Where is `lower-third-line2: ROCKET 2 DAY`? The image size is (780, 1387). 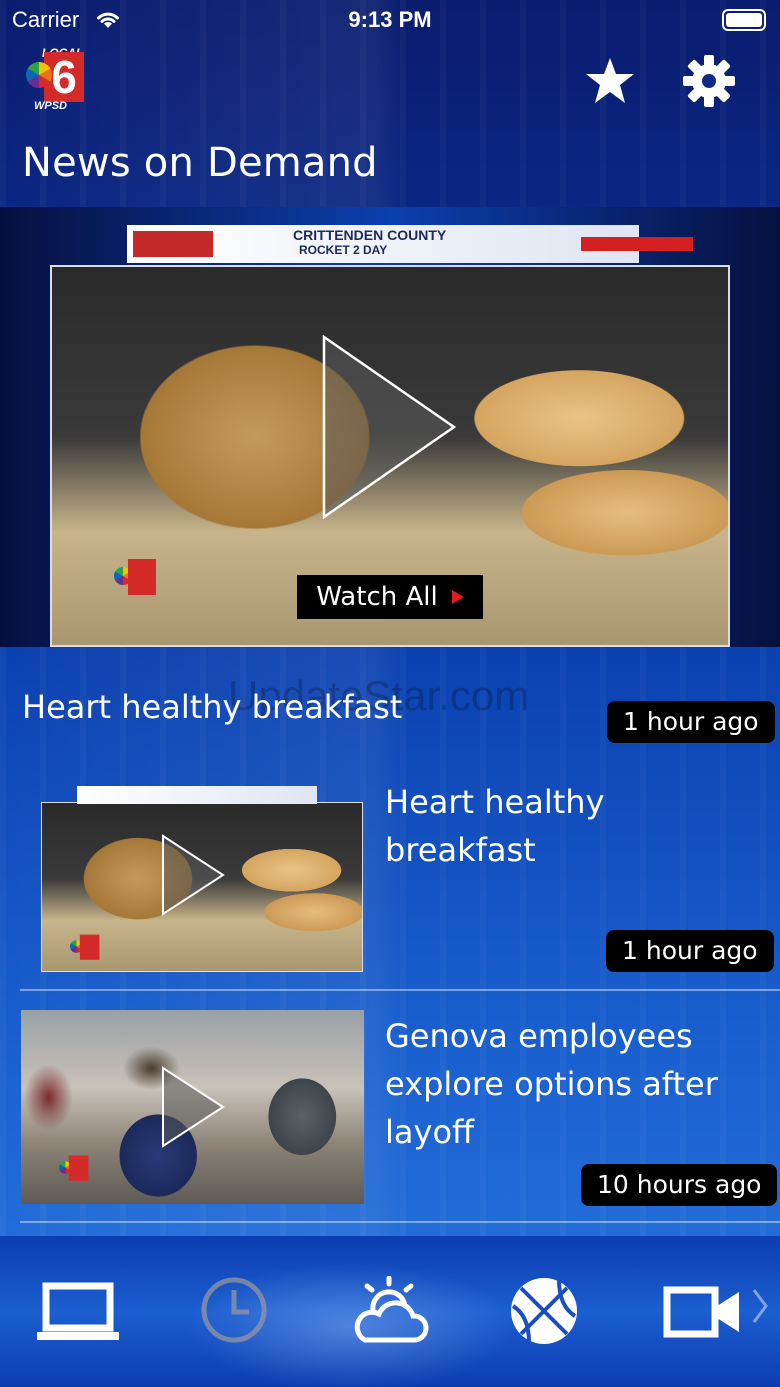
lower-third-line2: ROCKET 2 DAY is located at coordinates (343, 250).